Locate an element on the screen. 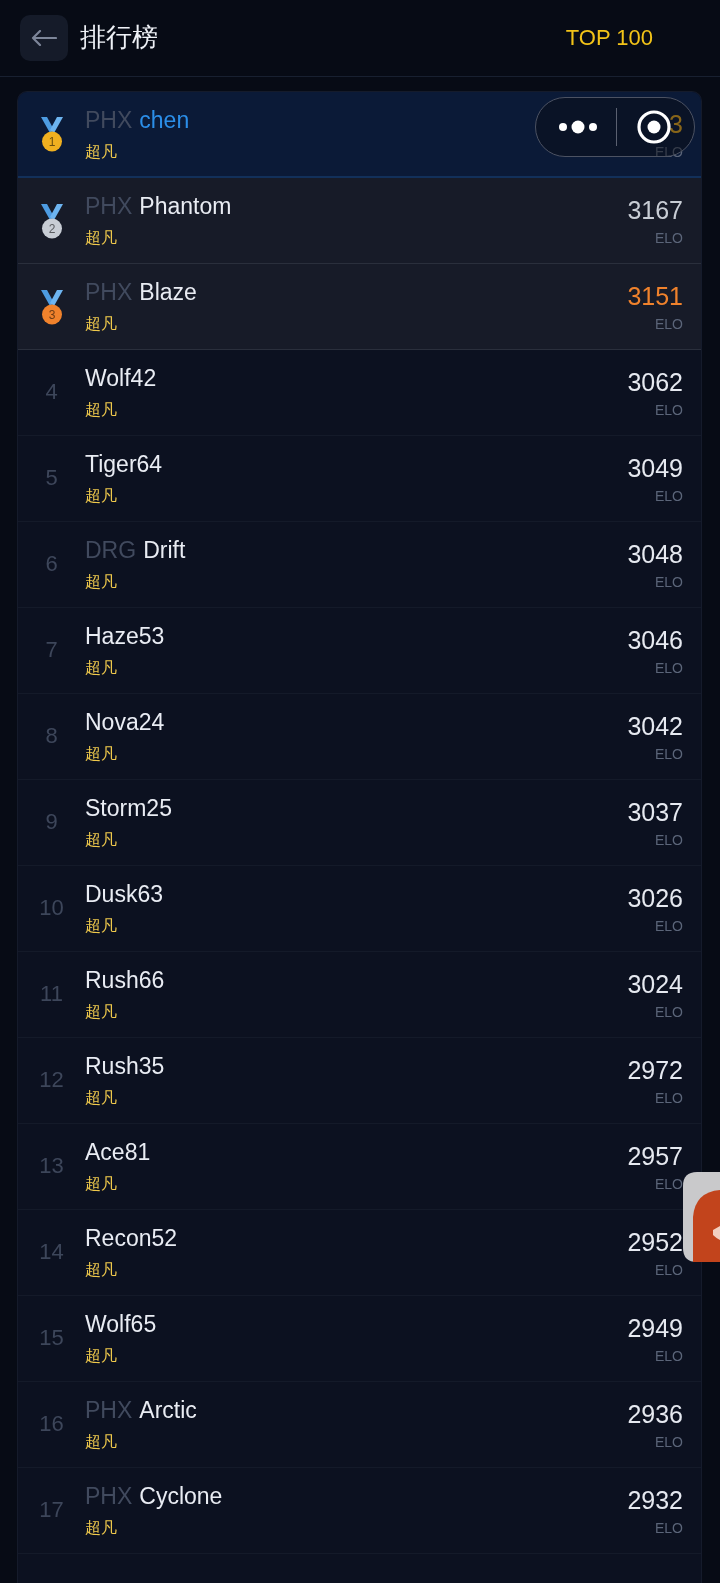  player-name: Rush35 is located at coordinates (125, 1066).